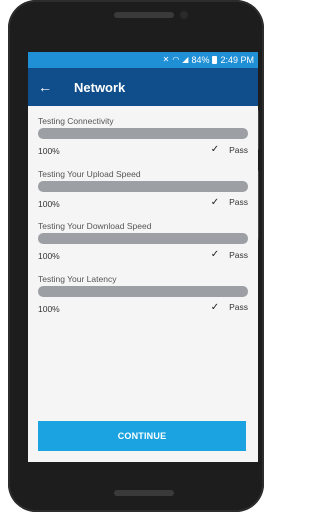 This screenshot has height=512, width=320. I want to click on app-bar: ← Network, so click(143, 87).